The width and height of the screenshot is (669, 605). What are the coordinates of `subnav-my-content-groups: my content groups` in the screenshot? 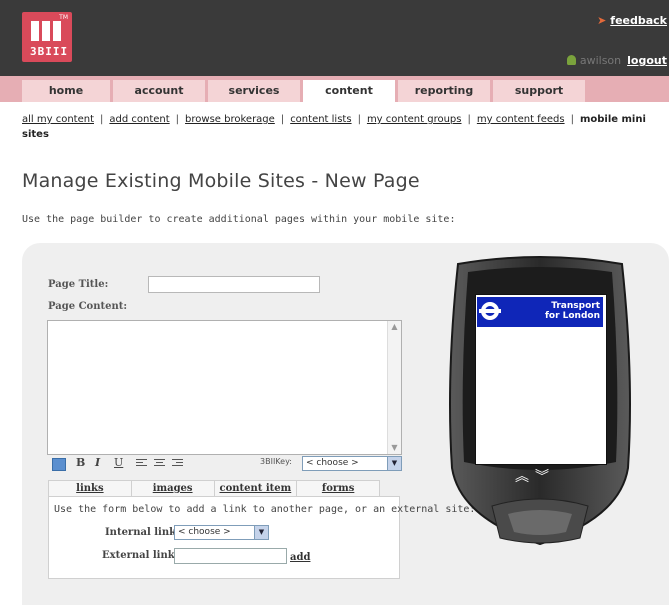 It's located at (414, 119).